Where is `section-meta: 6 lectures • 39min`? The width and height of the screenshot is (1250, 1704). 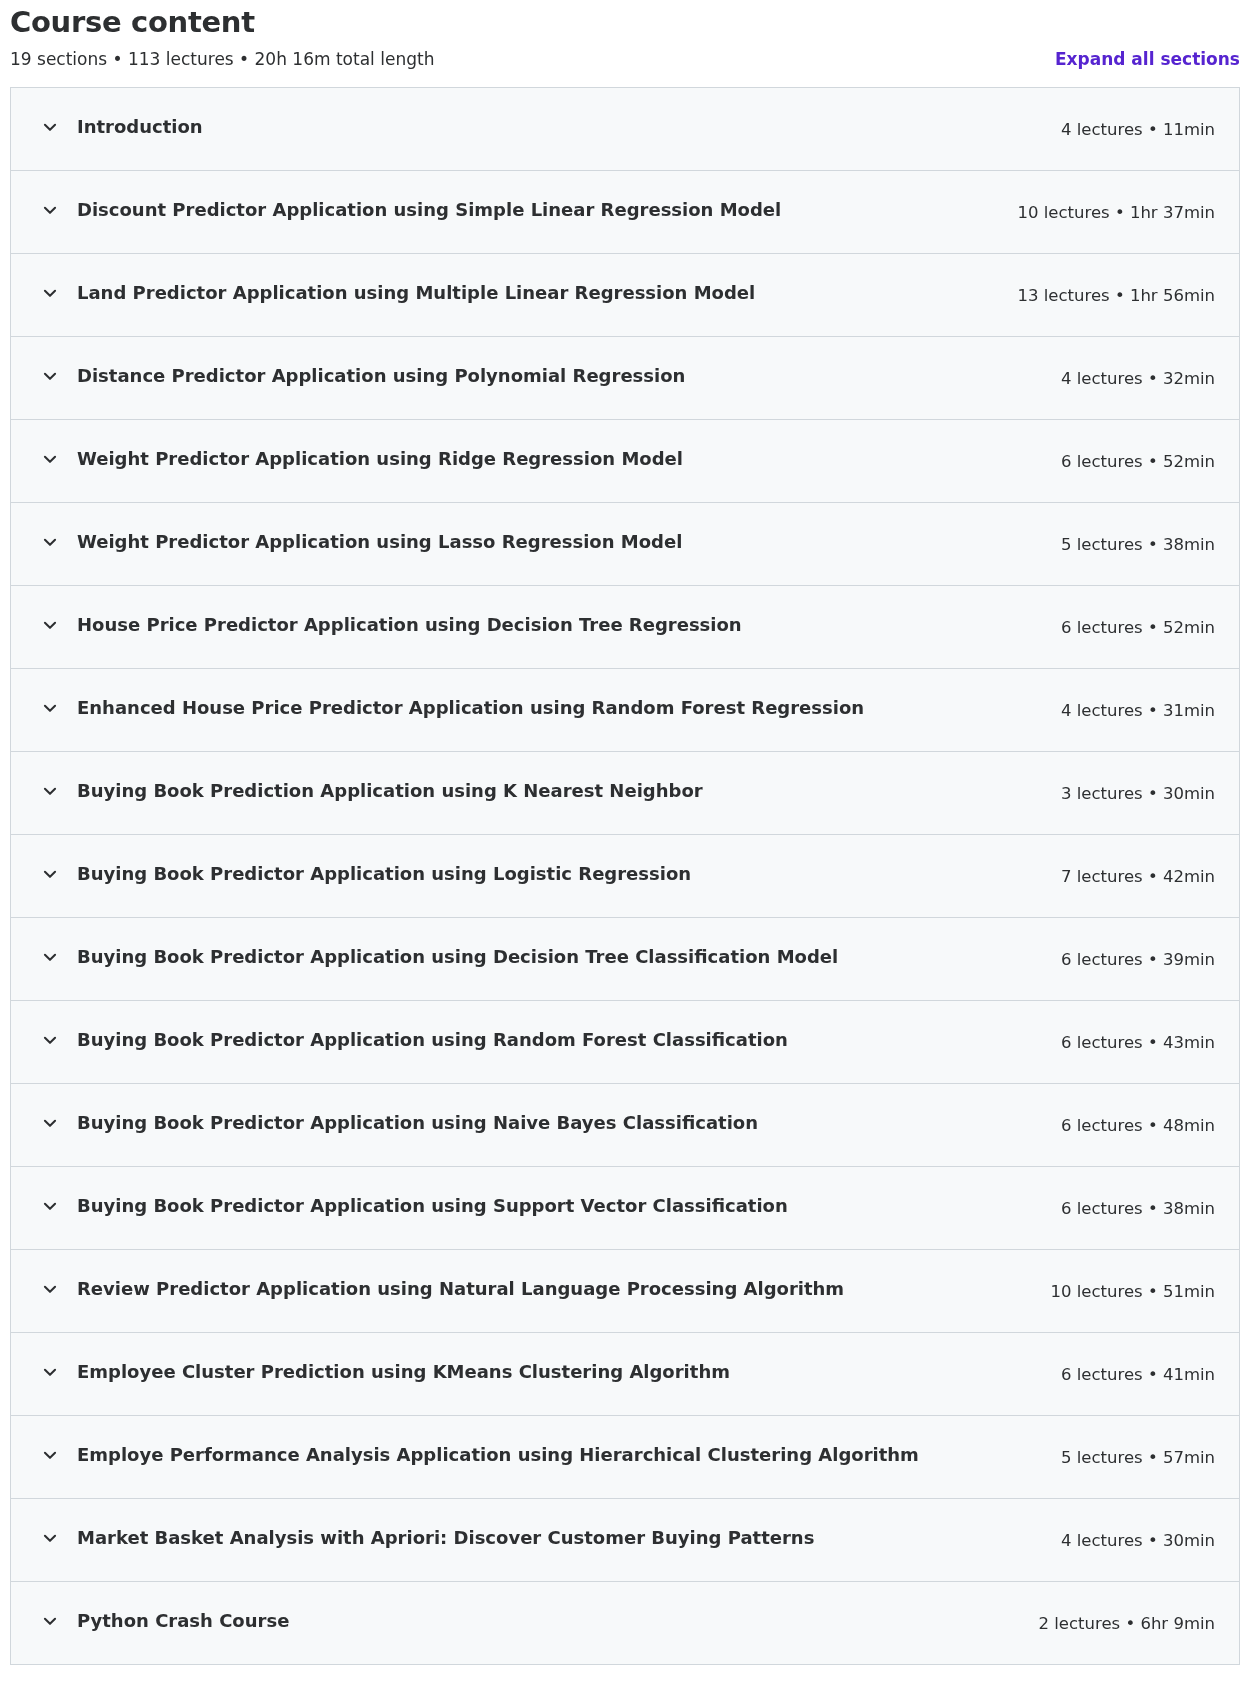
section-meta: 6 lectures • 39min is located at coordinates (1138, 959).